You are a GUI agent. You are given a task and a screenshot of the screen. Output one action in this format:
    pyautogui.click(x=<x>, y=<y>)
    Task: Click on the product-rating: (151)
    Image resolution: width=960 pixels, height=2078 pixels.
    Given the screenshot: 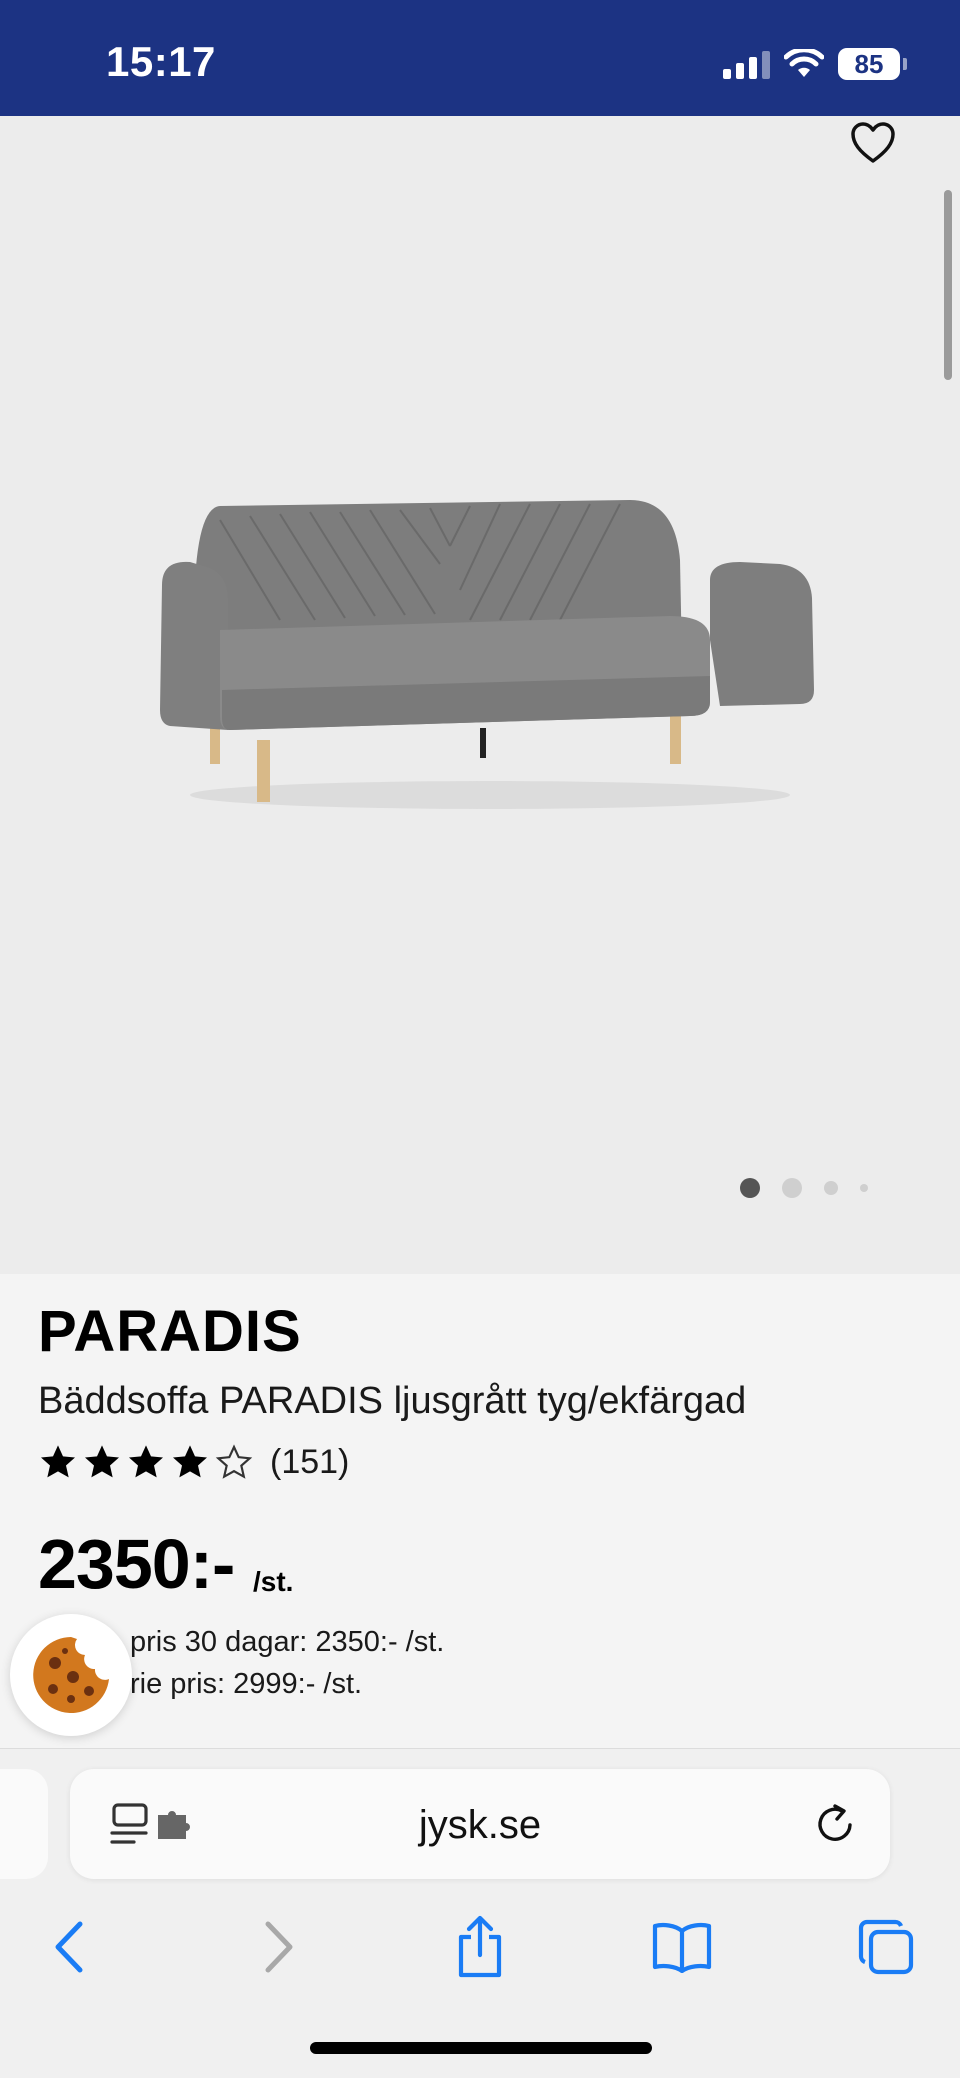 What is the action you would take?
    pyautogui.click(x=193, y=1462)
    